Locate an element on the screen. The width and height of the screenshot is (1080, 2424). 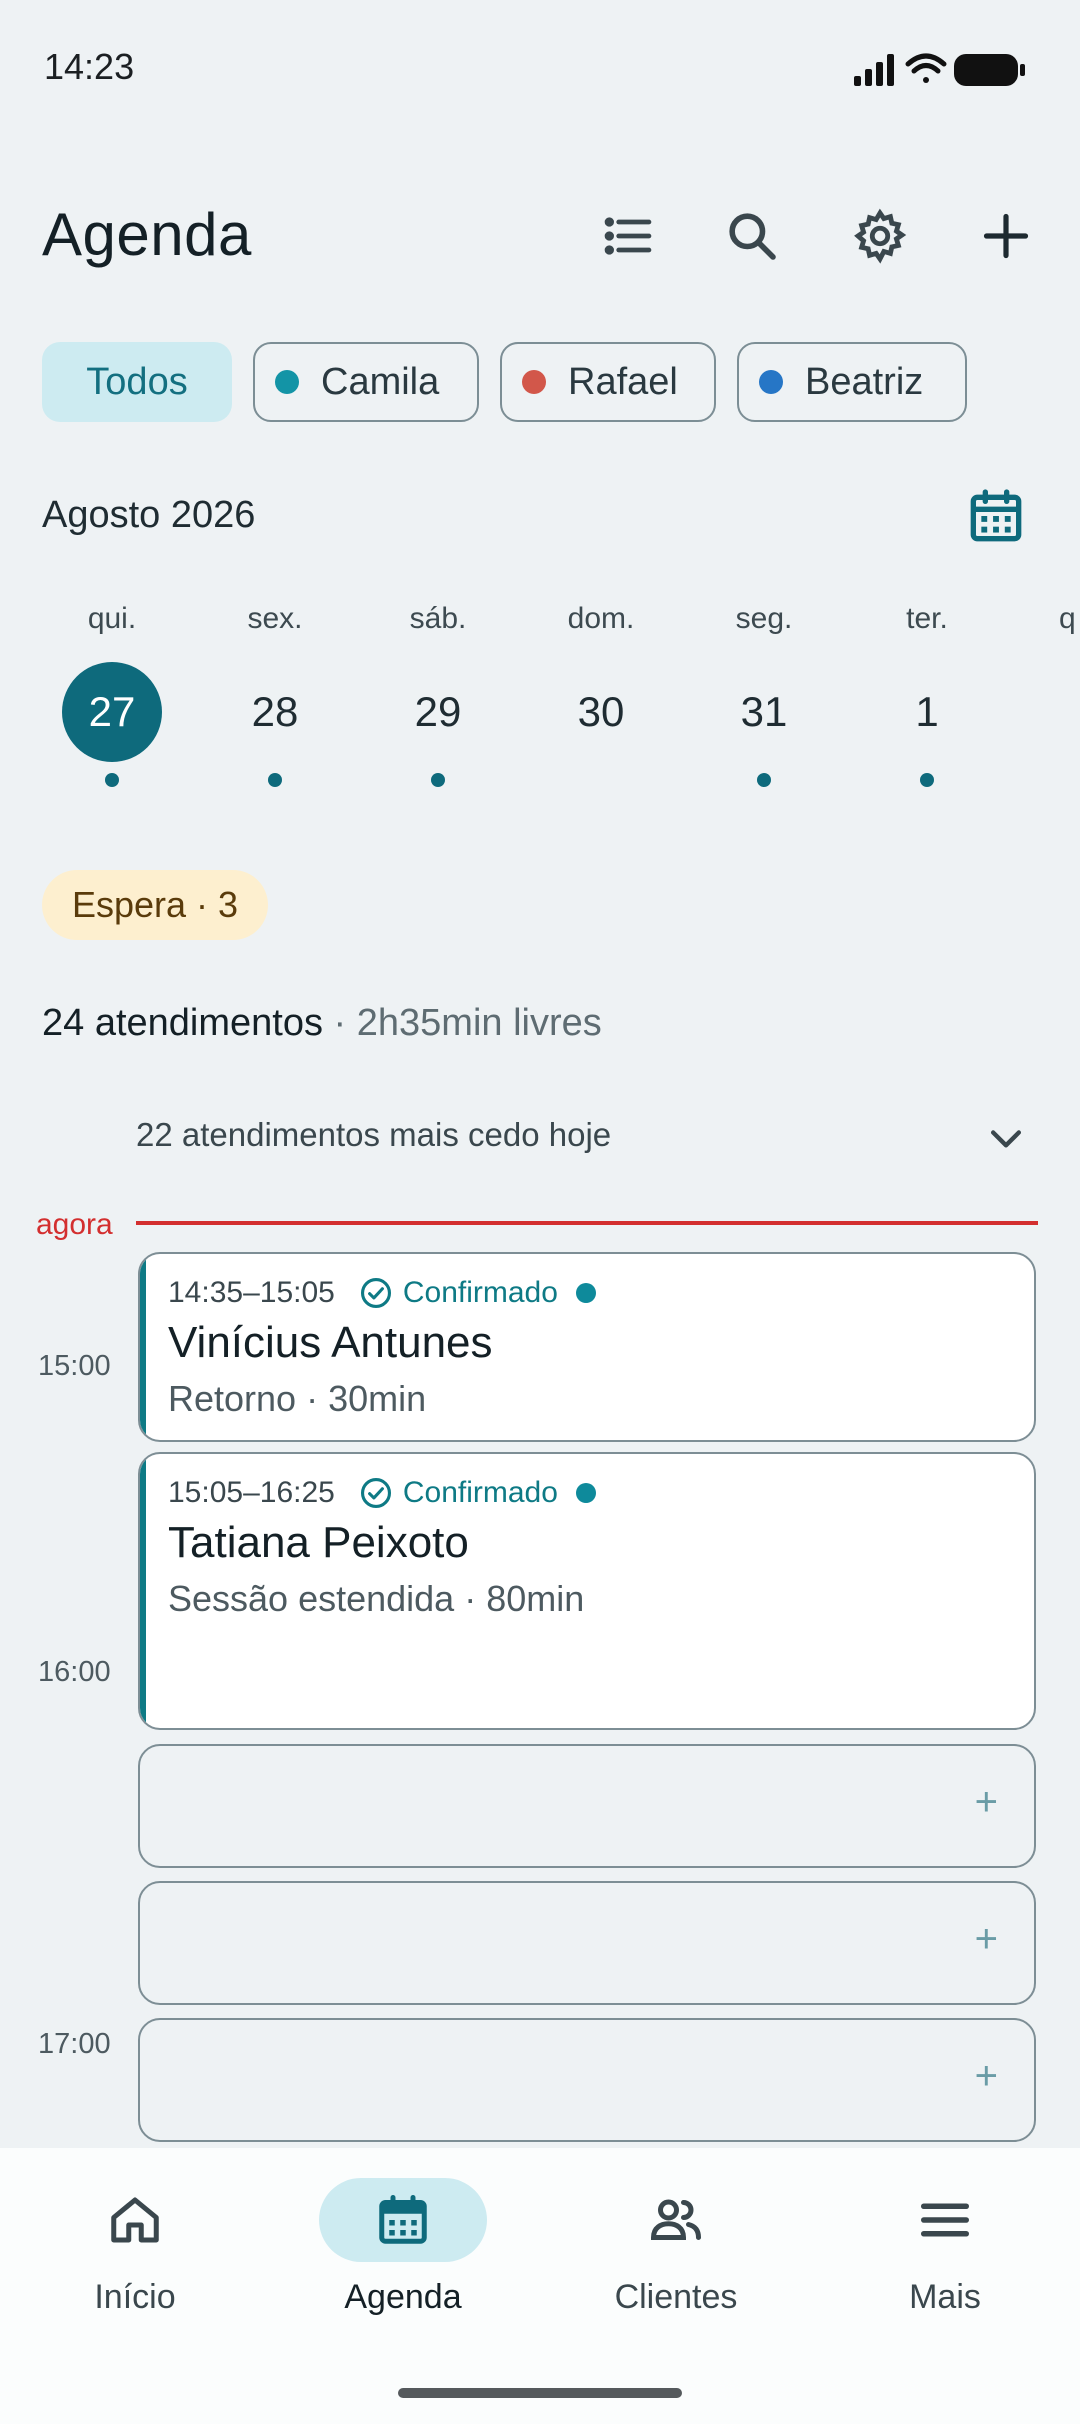
appointment-time: 15:05–16:25 is located at coordinates (251, 1492).